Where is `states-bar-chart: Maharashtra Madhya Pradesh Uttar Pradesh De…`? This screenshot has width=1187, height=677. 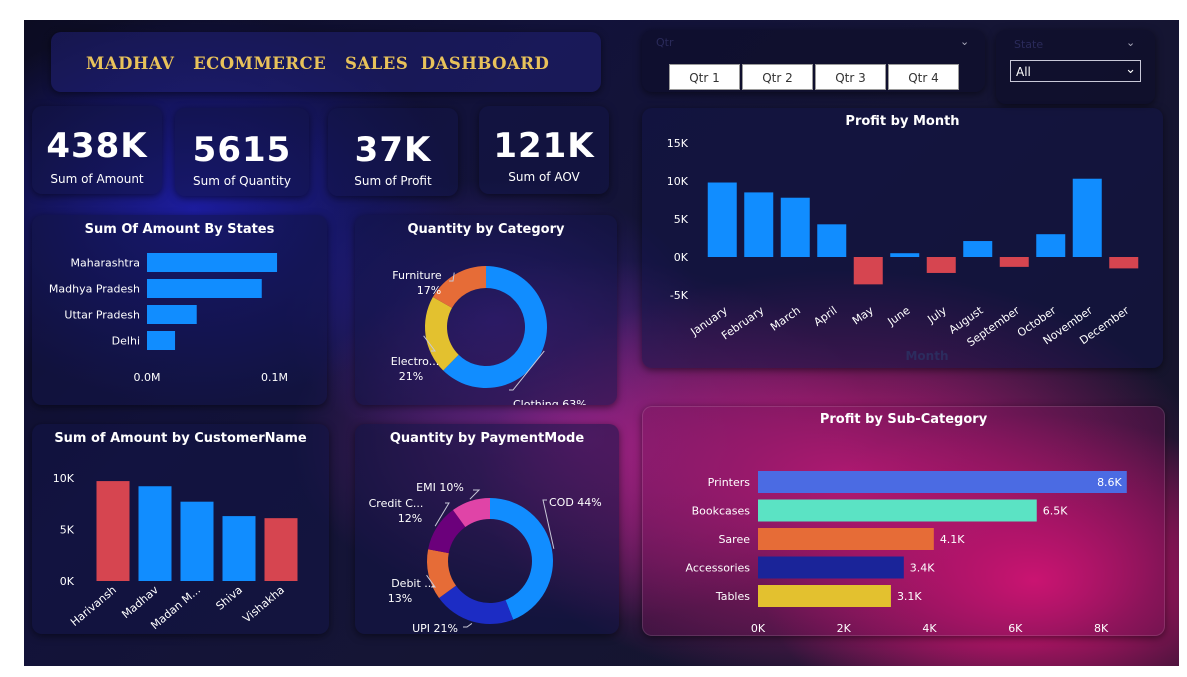 states-bar-chart: Maharashtra Madhya Pradesh Uttar Pradesh De… is located at coordinates (168, 318).